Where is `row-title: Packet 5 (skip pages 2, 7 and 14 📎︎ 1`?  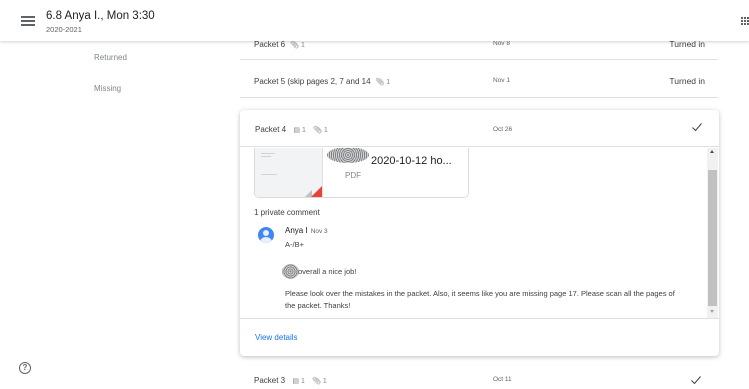 row-title: Packet 5 (skip pages 2, 7 and 14 📎︎ 1 is located at coordinates (322, 81).